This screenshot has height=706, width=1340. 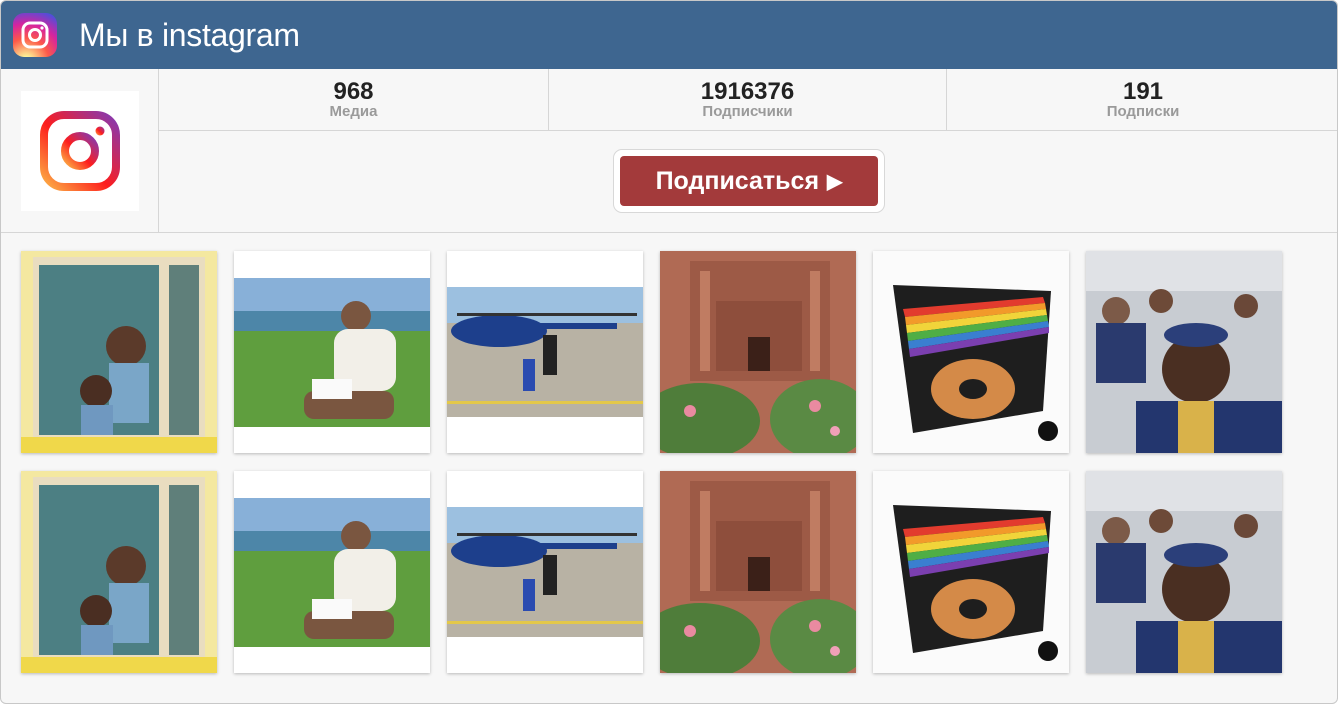 I want to click on play-arrow-icon: ▶, so click(x=835, y=181).